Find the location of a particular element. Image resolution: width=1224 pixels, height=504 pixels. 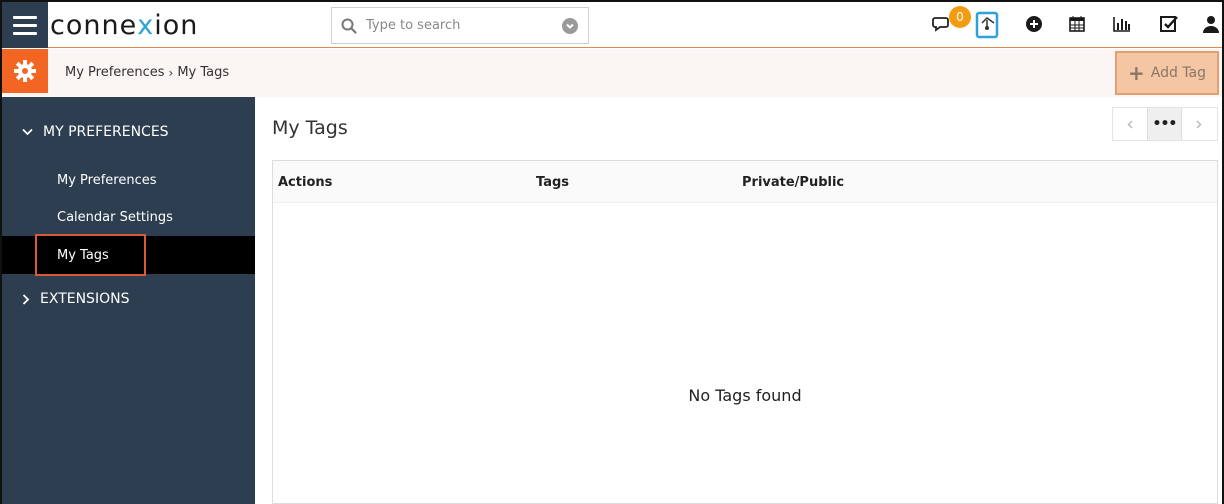

chevron-right-icon is located at coordinates (26, 299).